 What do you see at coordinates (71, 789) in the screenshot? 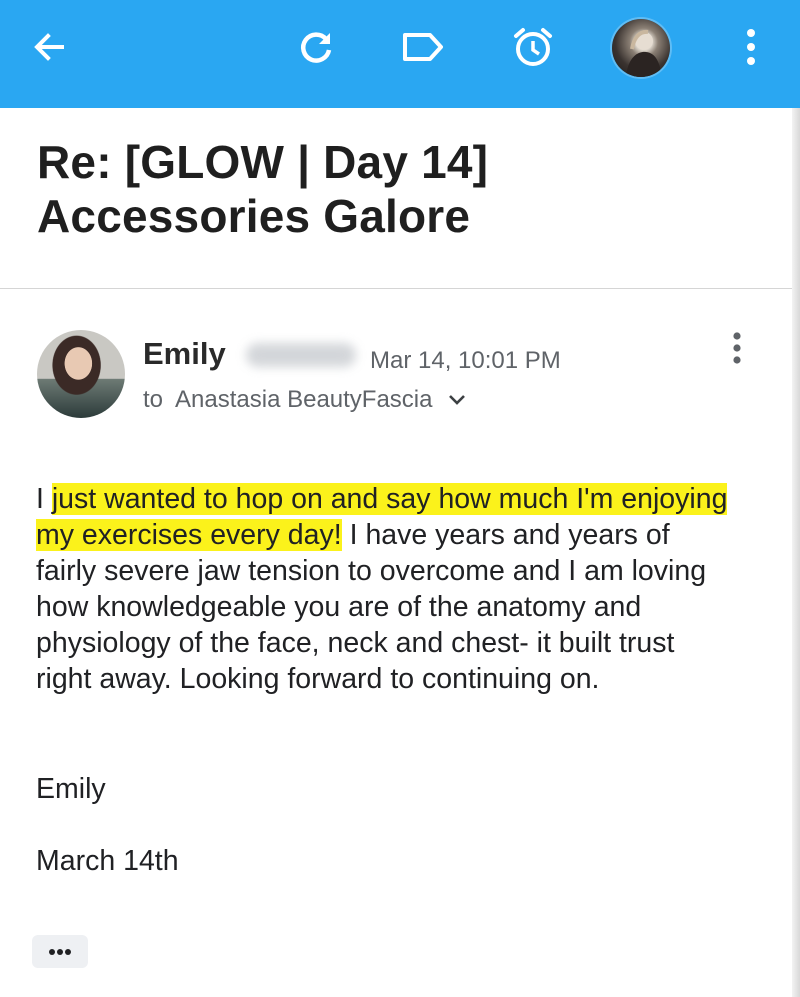
I see `signature-name: Emily` at bounding box center [71, 789].